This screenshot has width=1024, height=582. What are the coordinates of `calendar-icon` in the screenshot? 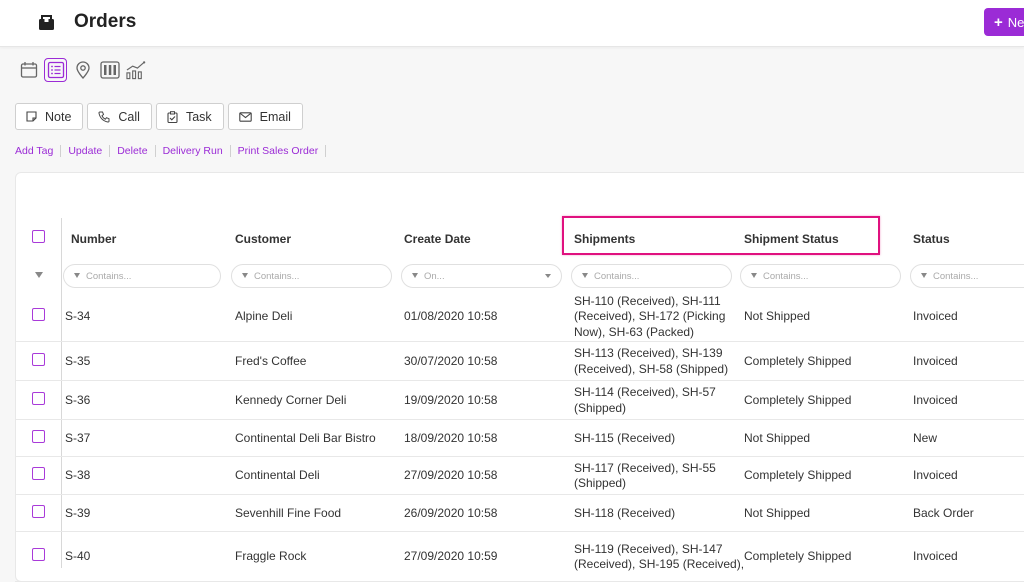 It's located at (28, 70).